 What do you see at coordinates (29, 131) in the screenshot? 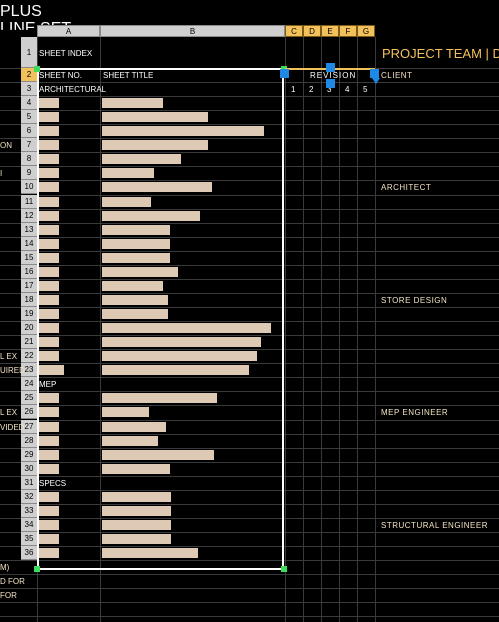
I see `row-header: 6` at bounding box center [29, 131].